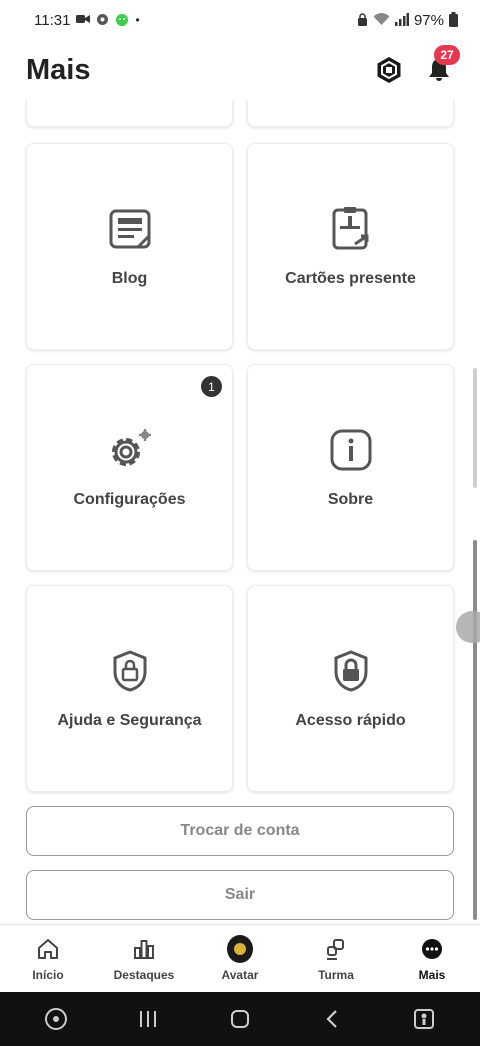 This screenshot has width=480, height=1046. Describe the element at coordinates (52, 20) in the screenshot. I see `status-time: 11:31` at that location.